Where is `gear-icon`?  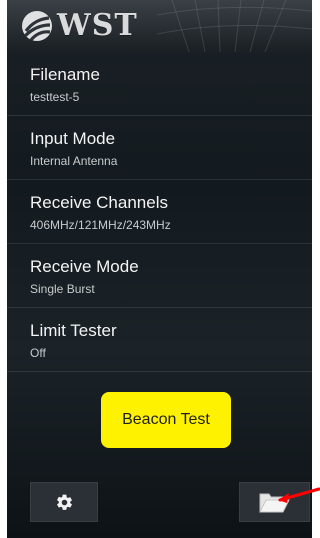
gear-icon is located at coordinates (64, 502).